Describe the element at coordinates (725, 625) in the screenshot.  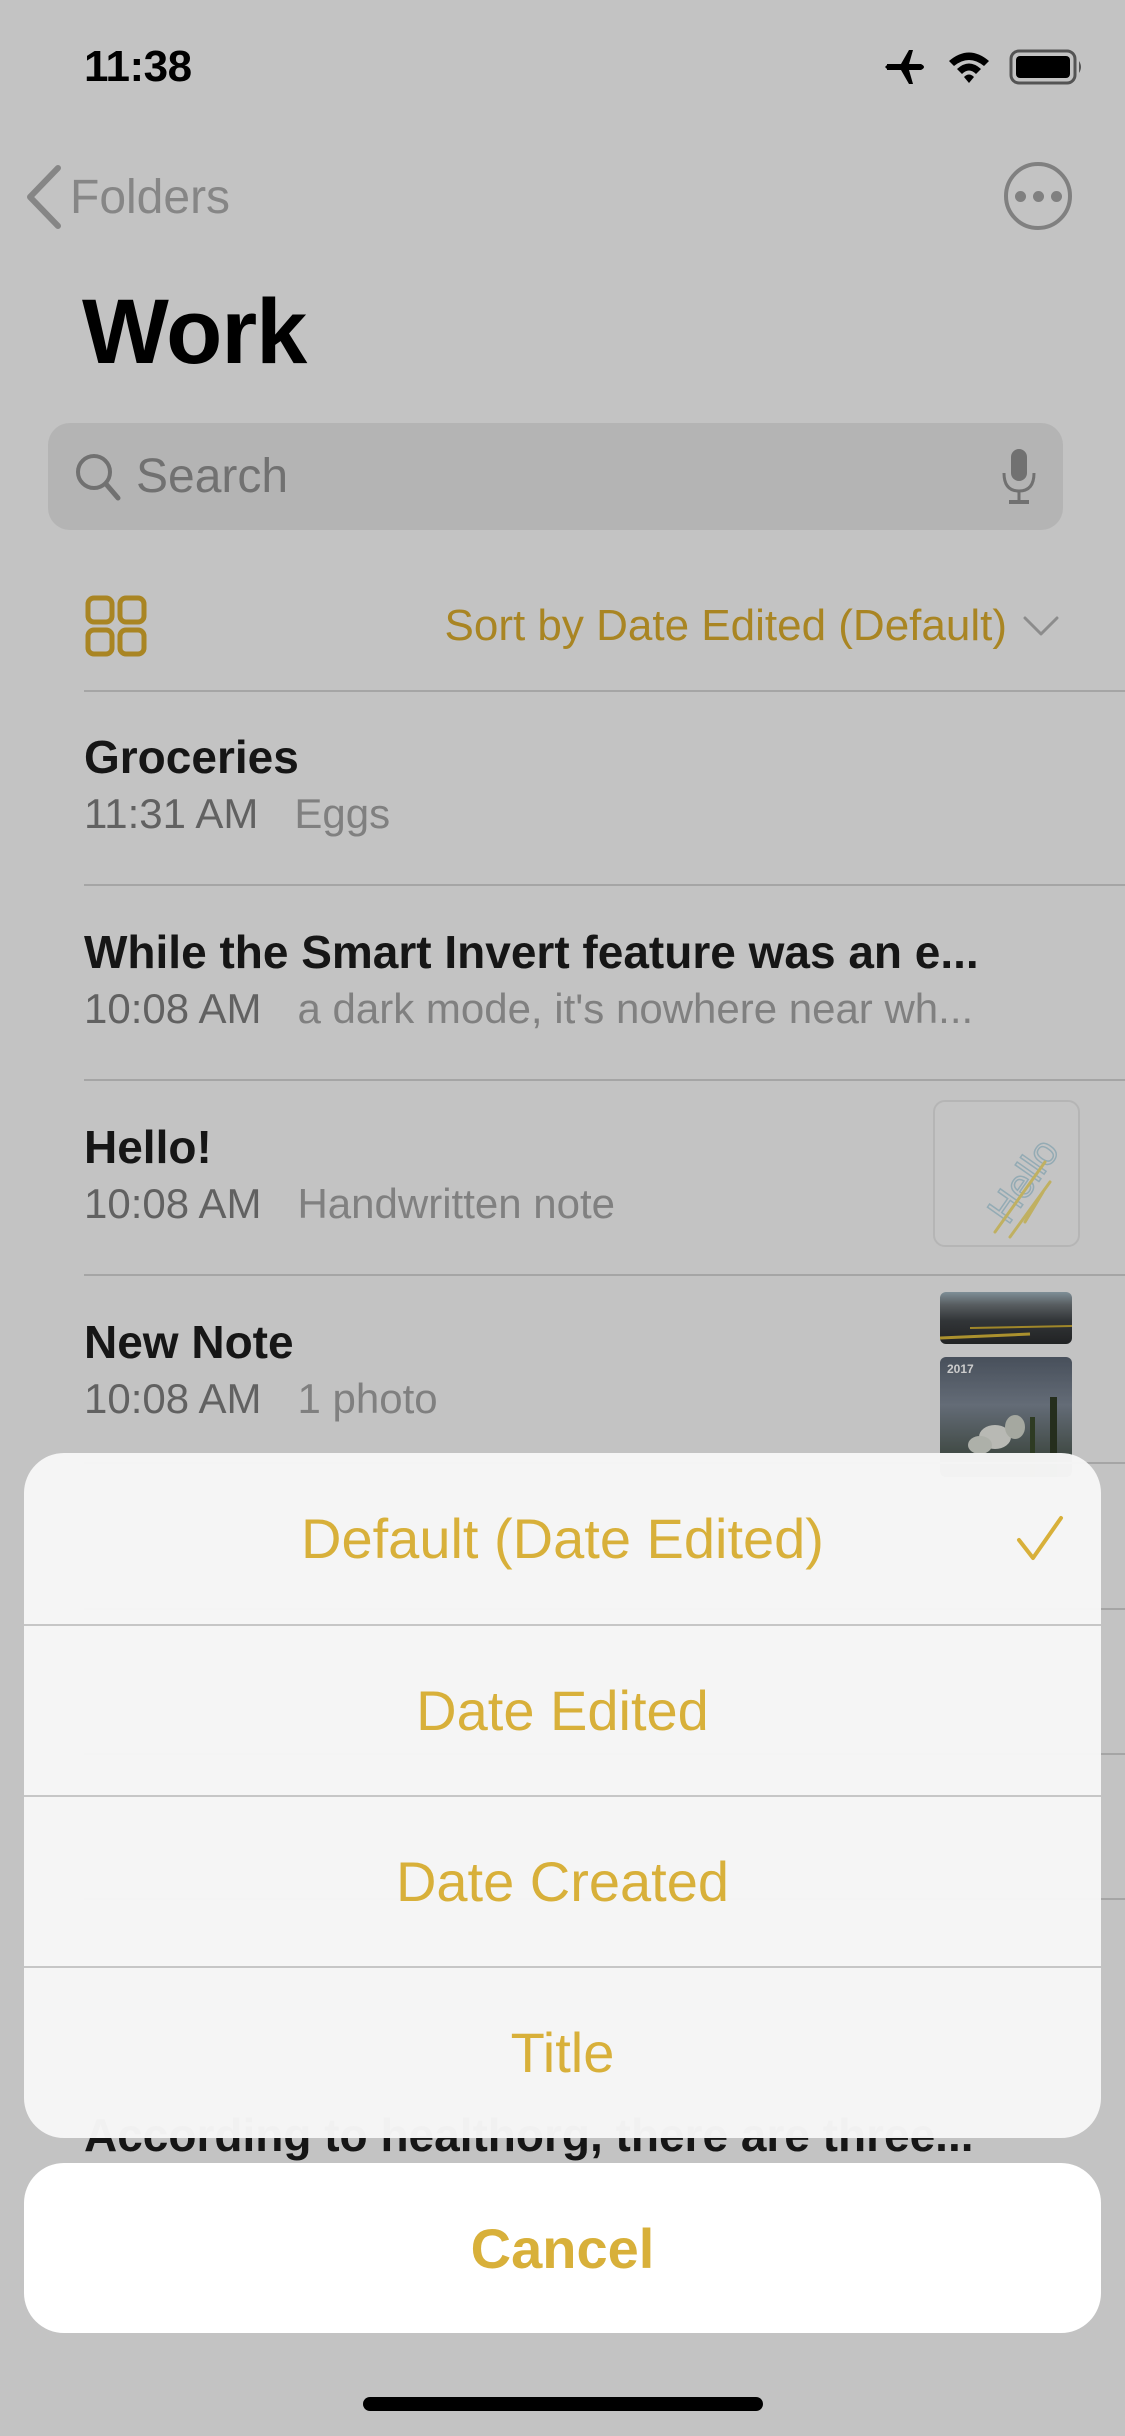
I see `sort-label: Sort by Date Edited (Default)` at that location.